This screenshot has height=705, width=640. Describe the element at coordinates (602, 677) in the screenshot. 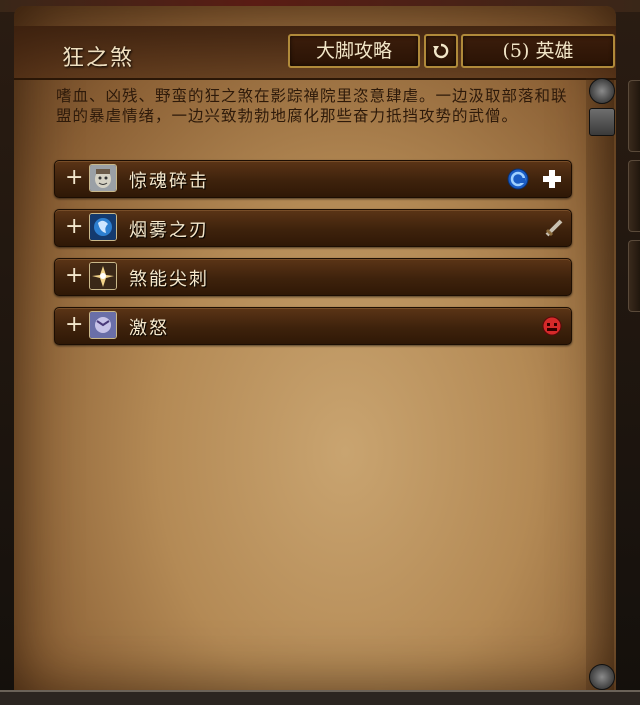

I see `scroll-down-button` at that location.